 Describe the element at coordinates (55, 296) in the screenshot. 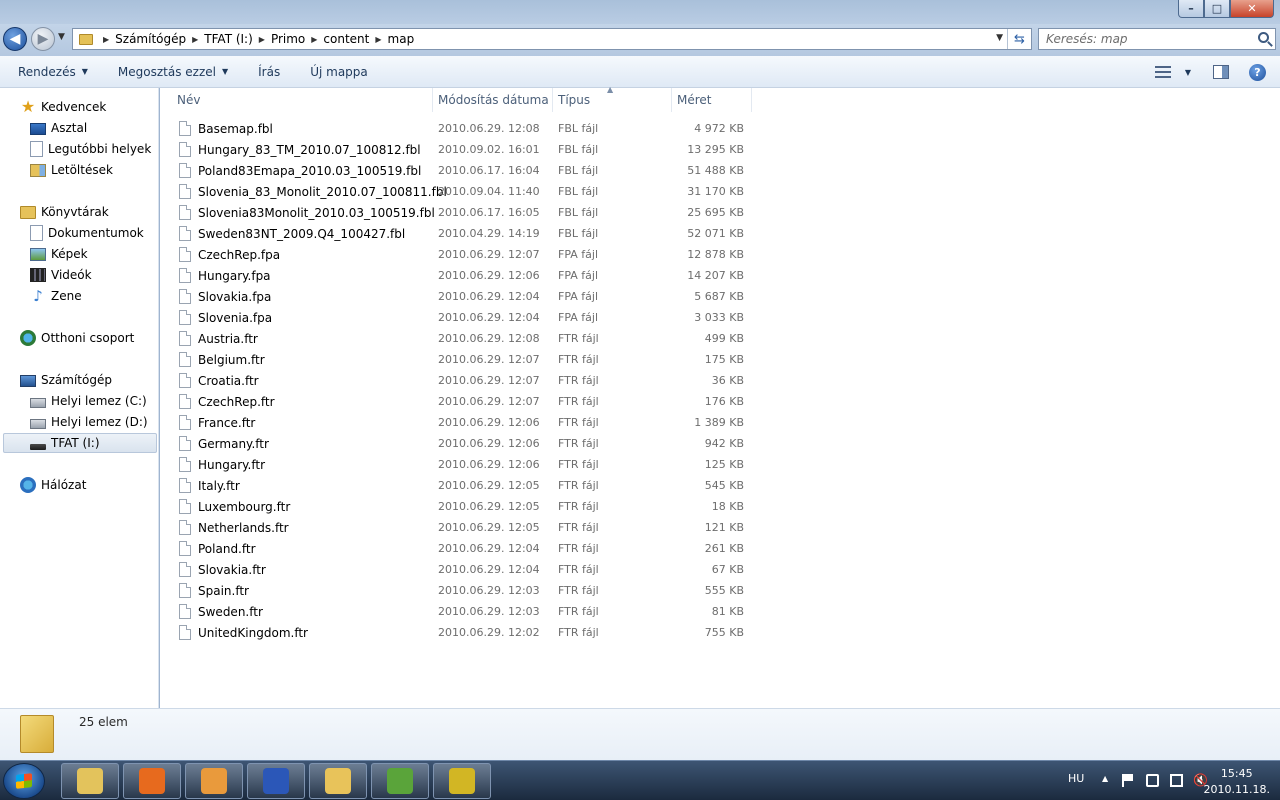

I see `nav-item-music: ♪ Zene` at that location.